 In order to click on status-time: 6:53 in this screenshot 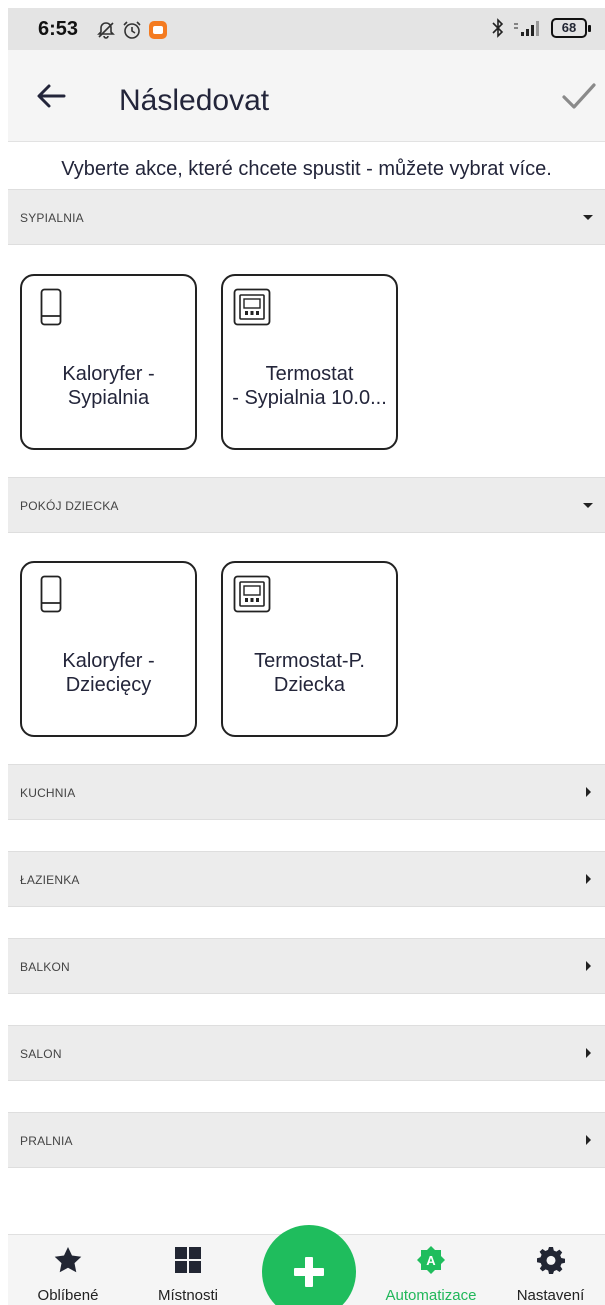, I will do `click(58, 29)`.